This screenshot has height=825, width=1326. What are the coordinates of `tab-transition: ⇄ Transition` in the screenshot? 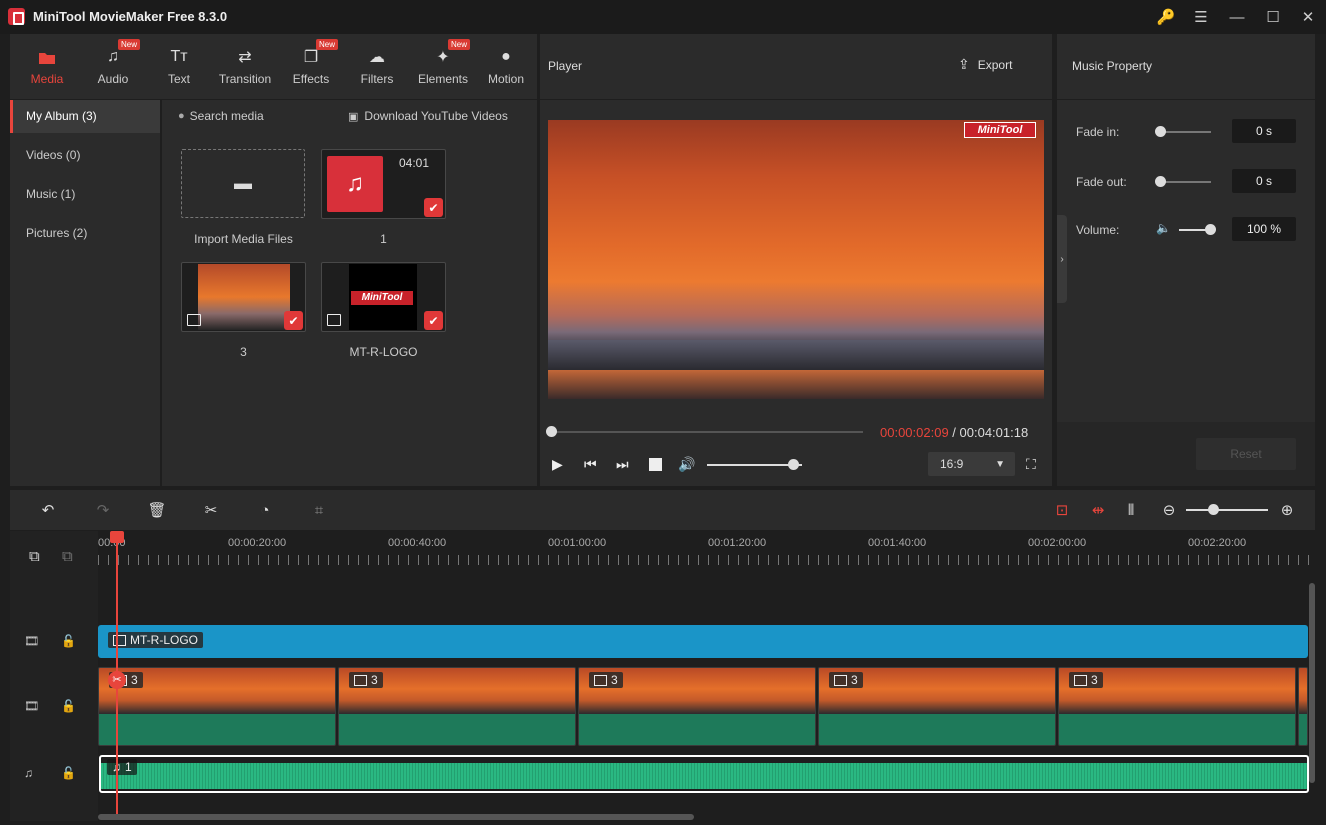 It's located at (245, 66).